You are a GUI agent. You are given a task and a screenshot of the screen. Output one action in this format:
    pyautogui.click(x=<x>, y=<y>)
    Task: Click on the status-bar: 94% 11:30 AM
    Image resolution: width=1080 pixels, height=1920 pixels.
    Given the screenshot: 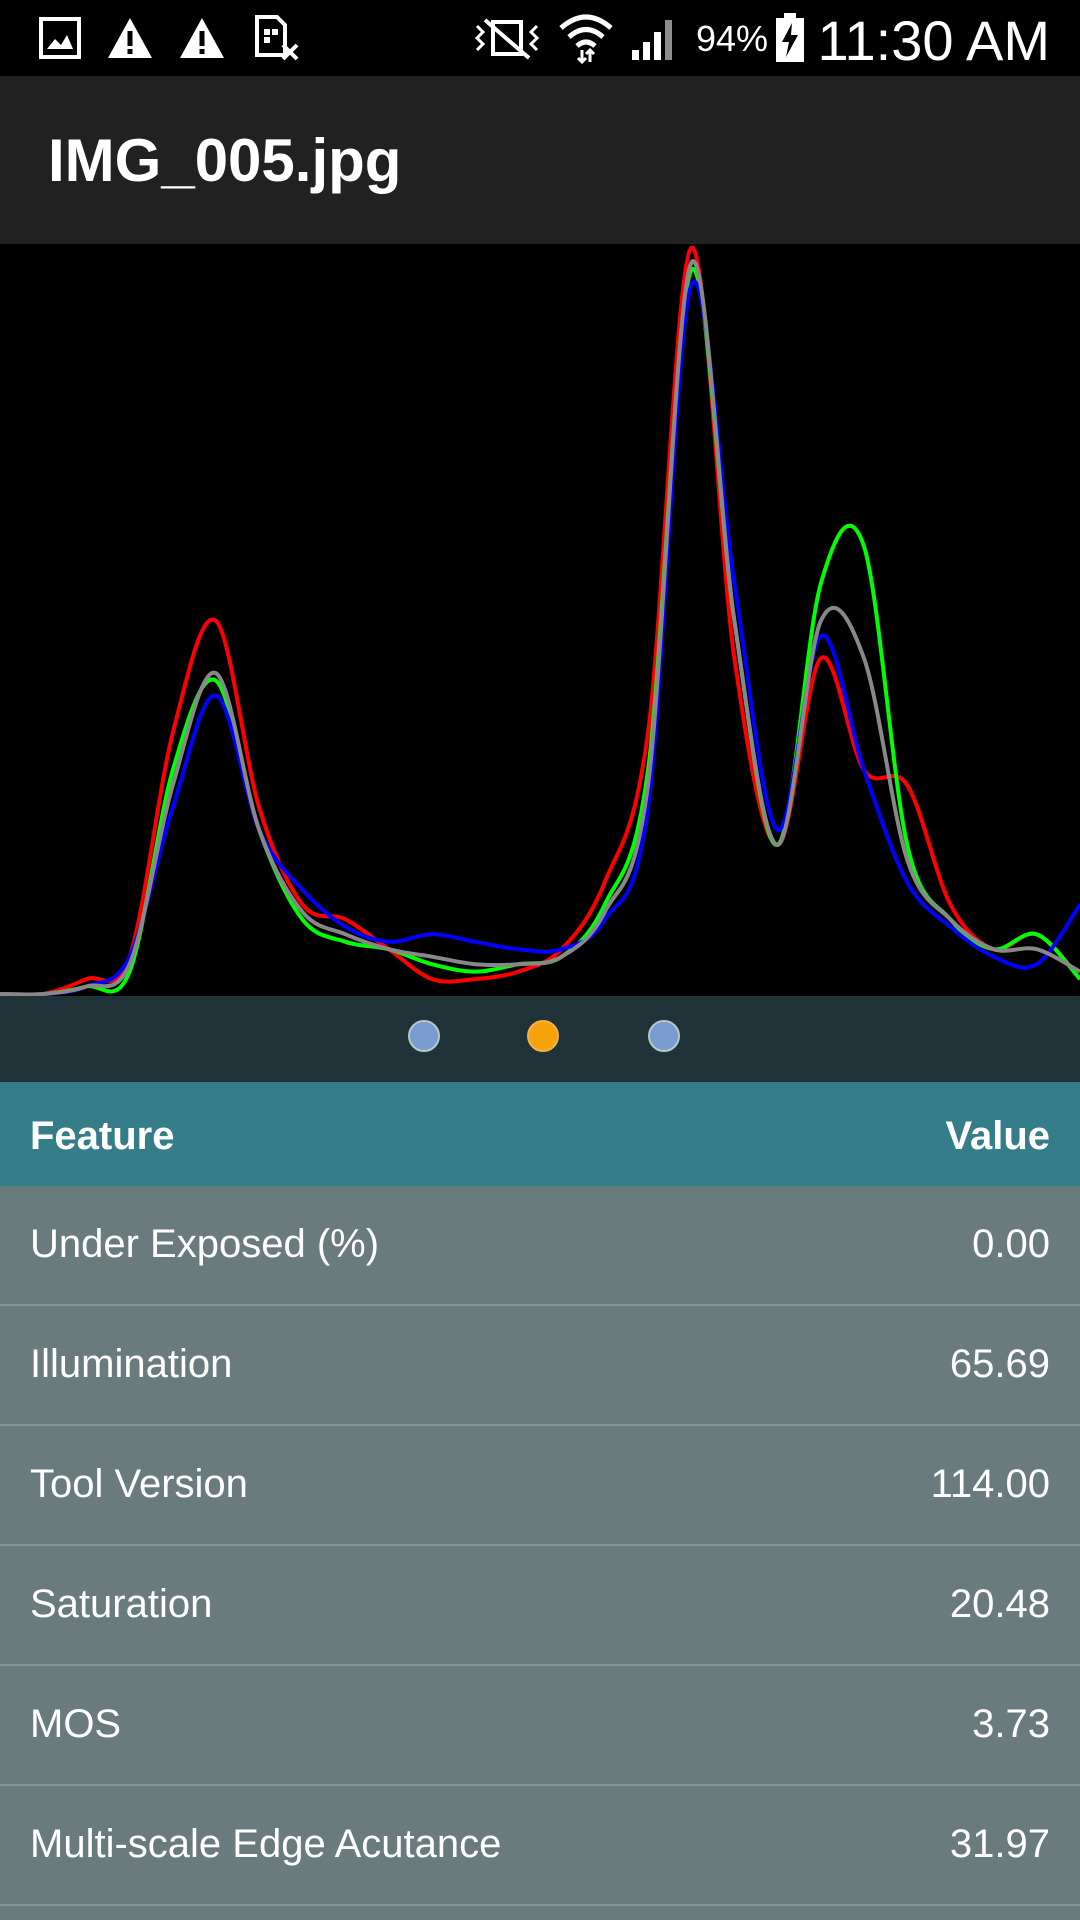 What is the action you would take?
    pyautogui.click(x=540, y=38)
    